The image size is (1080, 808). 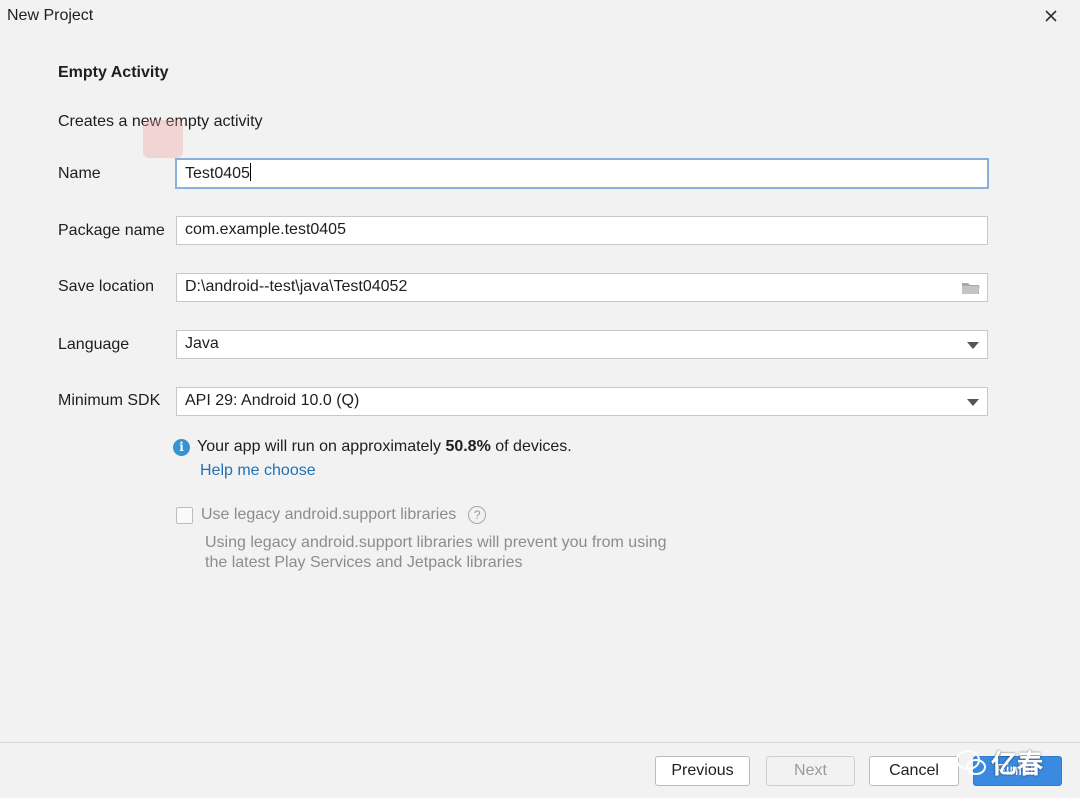 I want to click on language-select: Java, so click(x=582, y=344).